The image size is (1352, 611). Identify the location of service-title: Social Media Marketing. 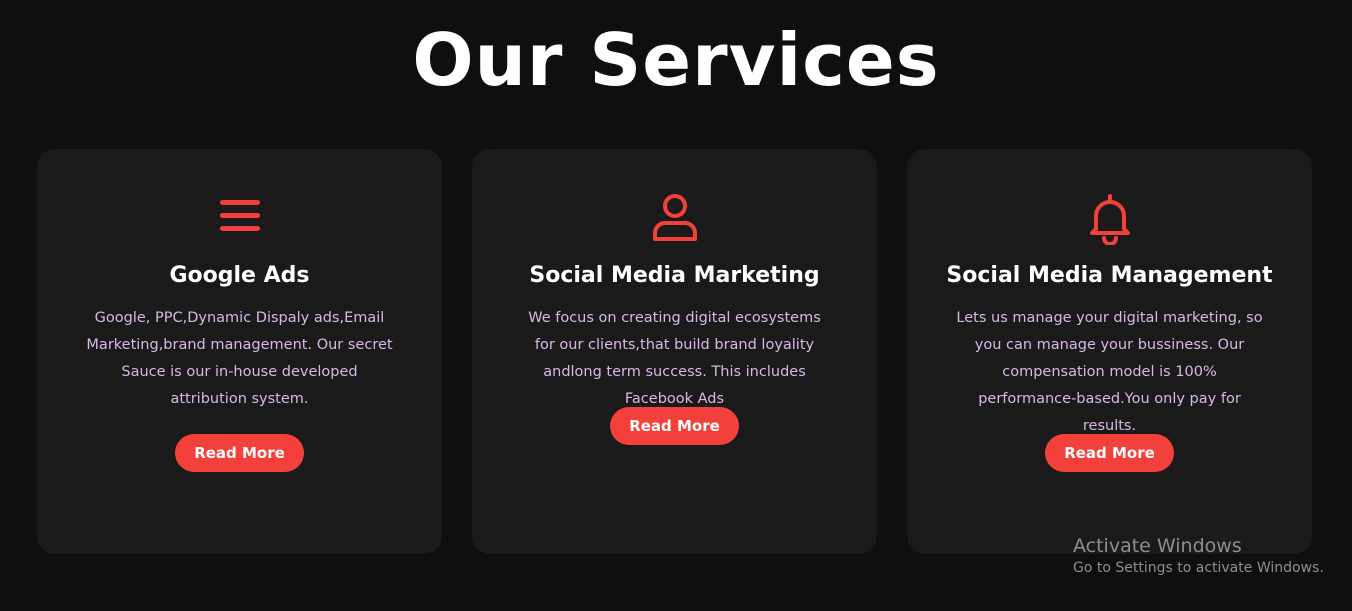
(674, 275).